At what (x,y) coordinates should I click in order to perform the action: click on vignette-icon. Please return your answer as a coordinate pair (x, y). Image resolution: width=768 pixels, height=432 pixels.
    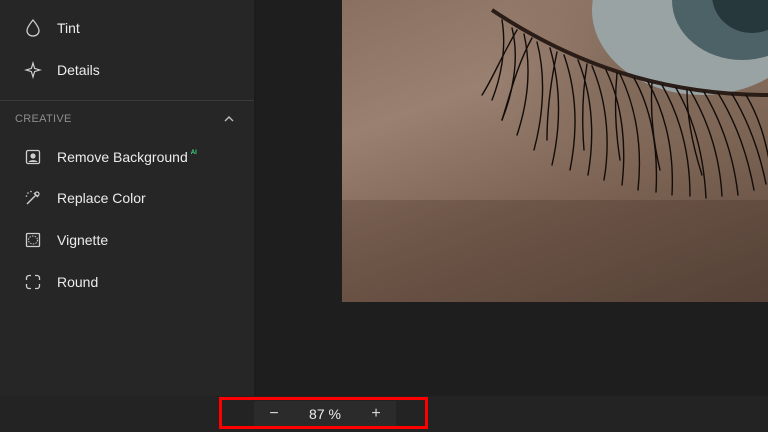
    Looking at the image, I should click on (33, 240).